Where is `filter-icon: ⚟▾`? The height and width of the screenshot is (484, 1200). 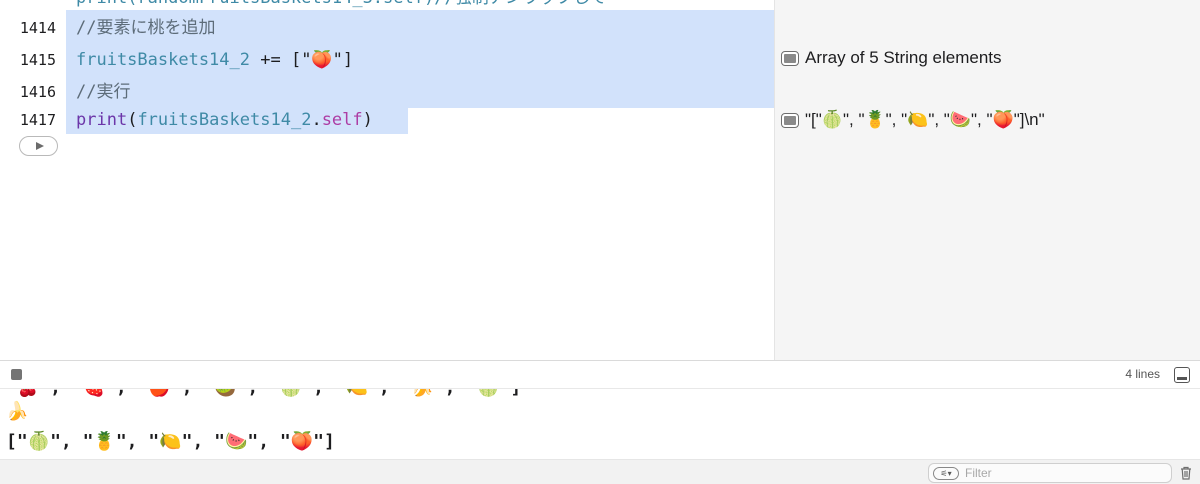
filter-icon: ⚟▾ is located at coordinates (946, 473).